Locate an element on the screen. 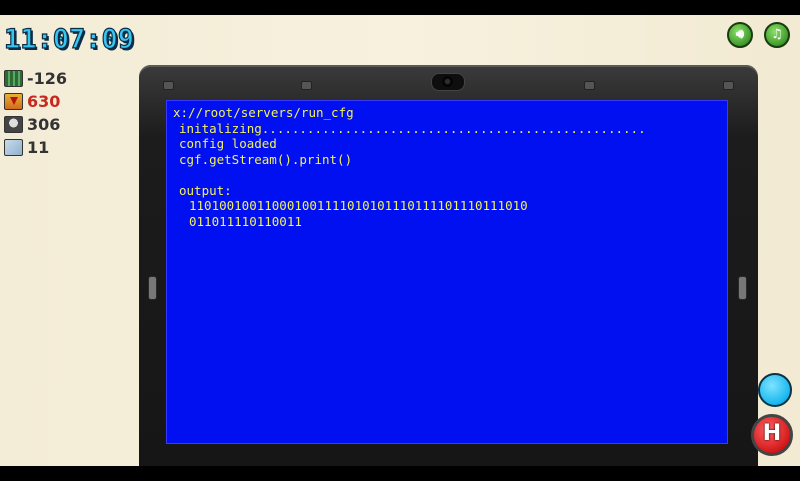 This screenshot has width=800, height=481. stats-panel: -126 630 306 11 is located at coordinates (35, 113).